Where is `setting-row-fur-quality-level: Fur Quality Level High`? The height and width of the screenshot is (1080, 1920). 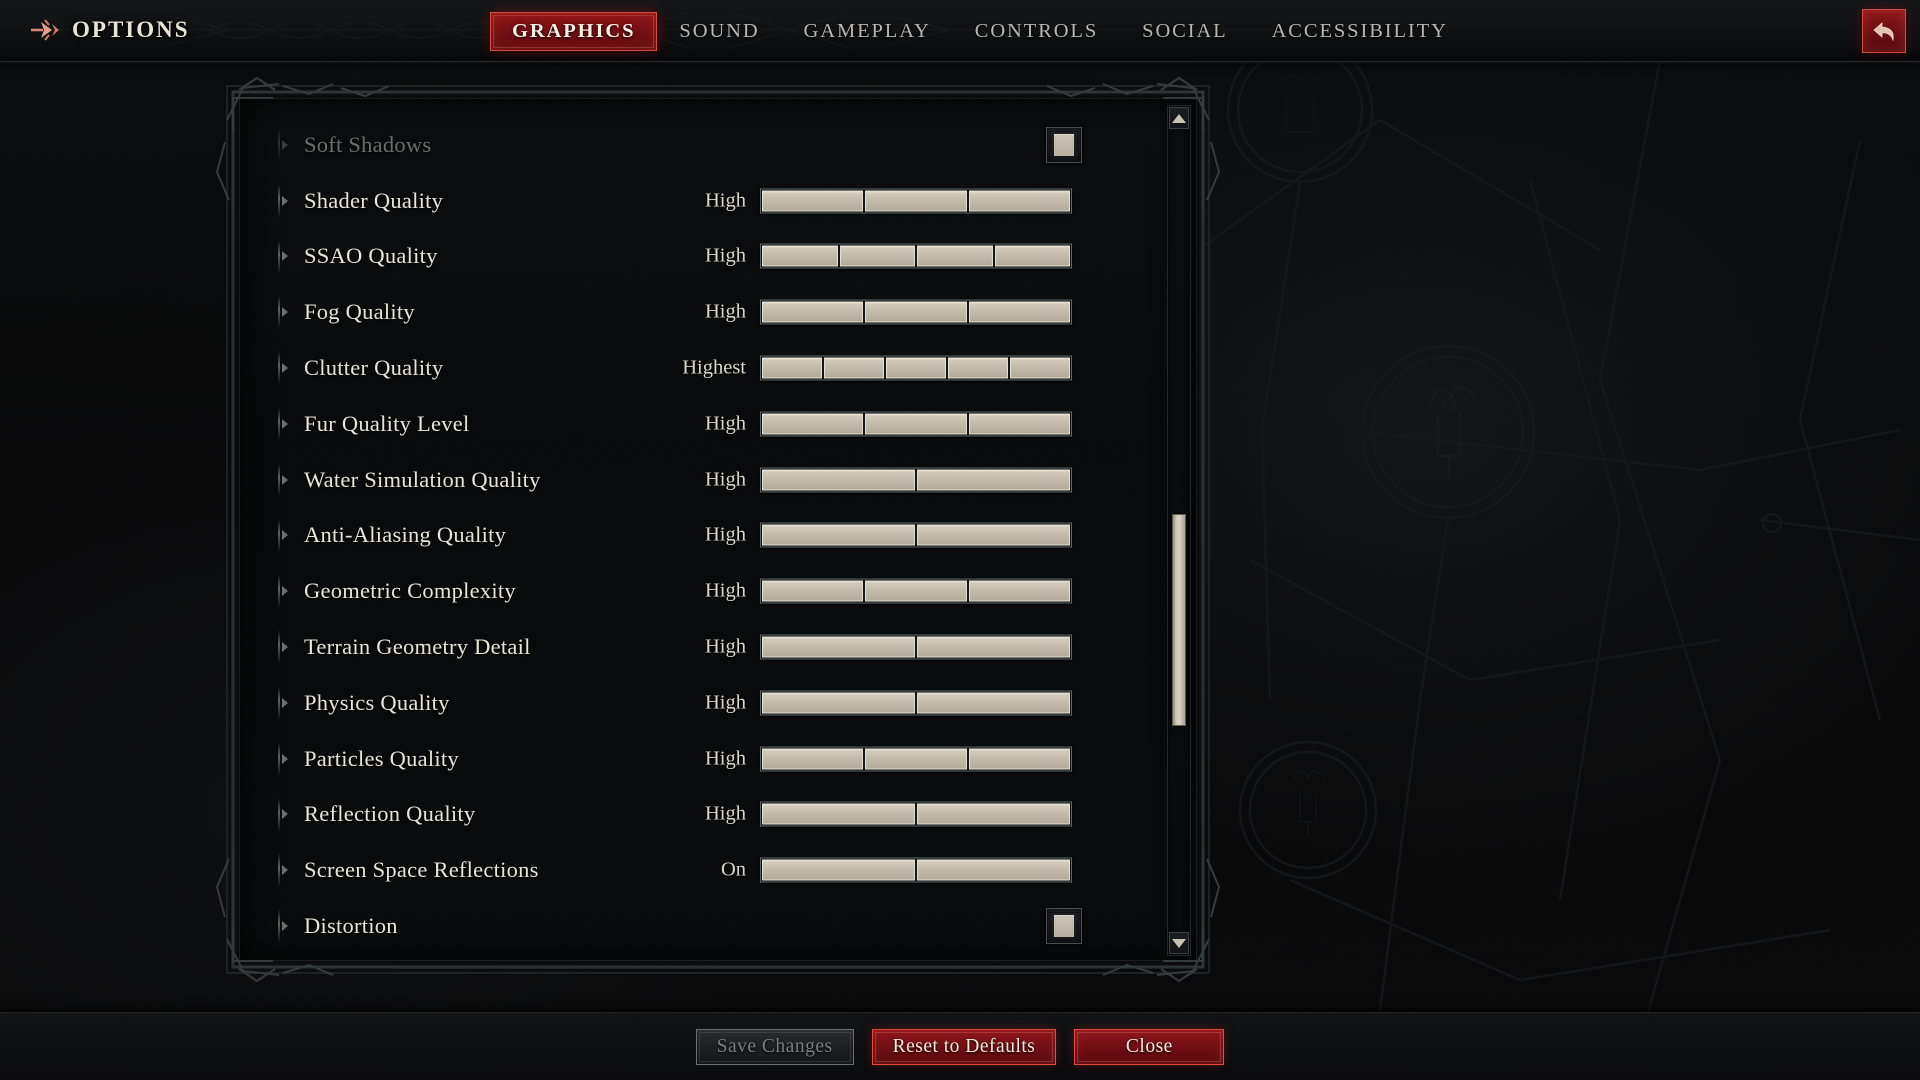
setting-row-fur-quality-level: Fur Quality Level High is located at coordinates (700, 424).